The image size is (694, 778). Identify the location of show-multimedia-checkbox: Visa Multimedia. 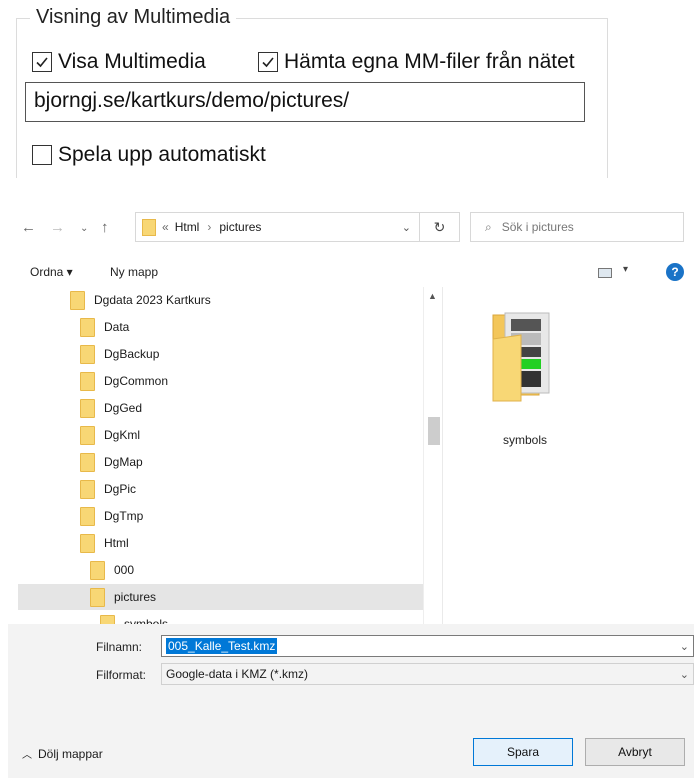
(119, 62).